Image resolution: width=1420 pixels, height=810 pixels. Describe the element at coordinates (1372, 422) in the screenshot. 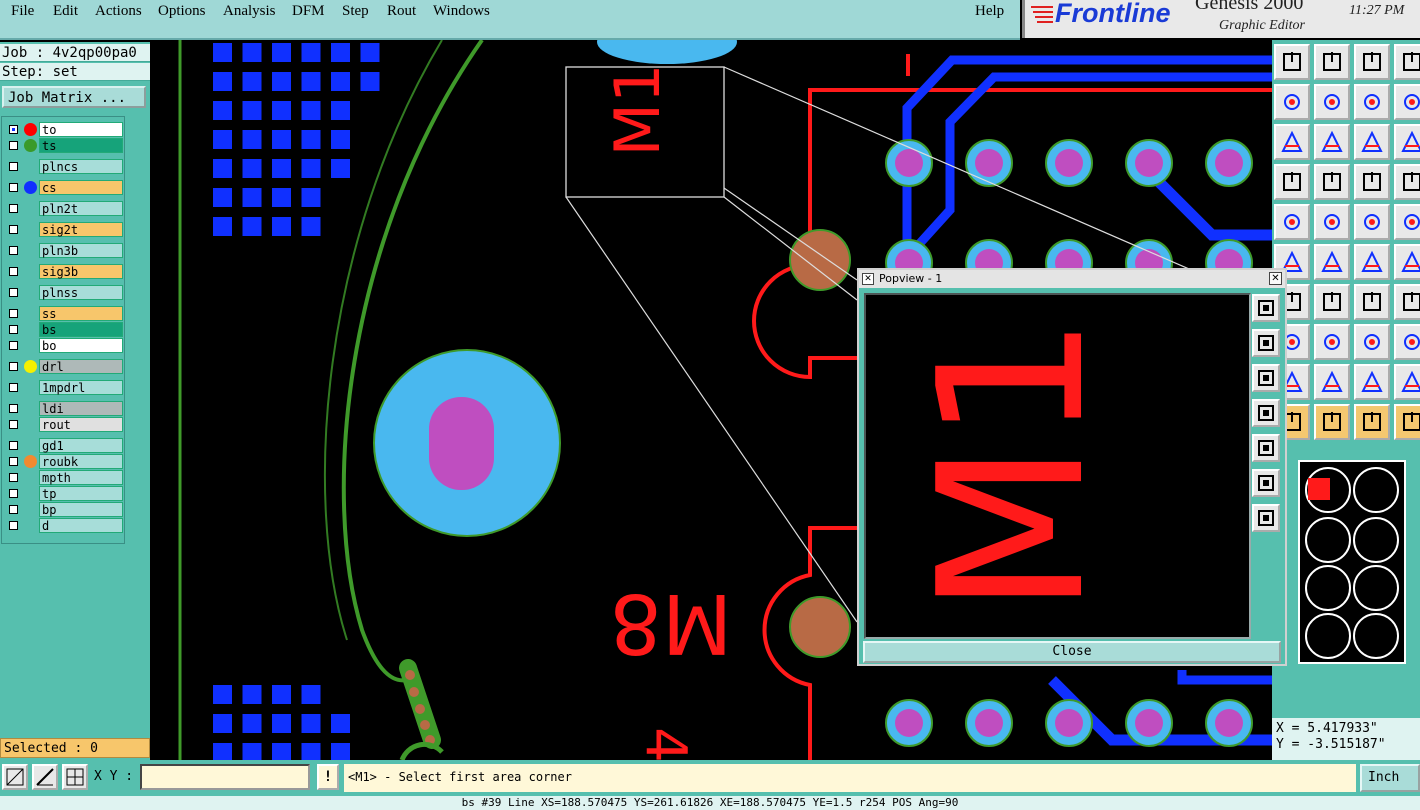

I see `select-circle-icon` at that location.